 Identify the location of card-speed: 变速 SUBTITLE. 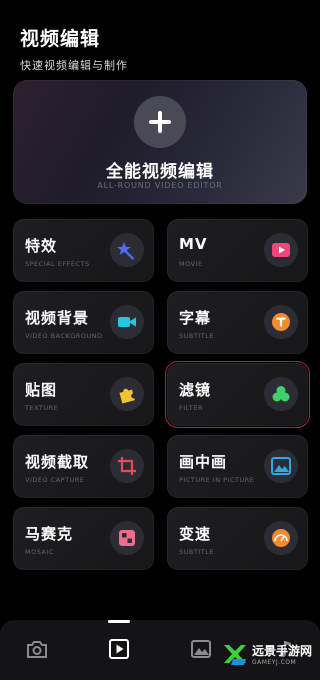
(237, 538).